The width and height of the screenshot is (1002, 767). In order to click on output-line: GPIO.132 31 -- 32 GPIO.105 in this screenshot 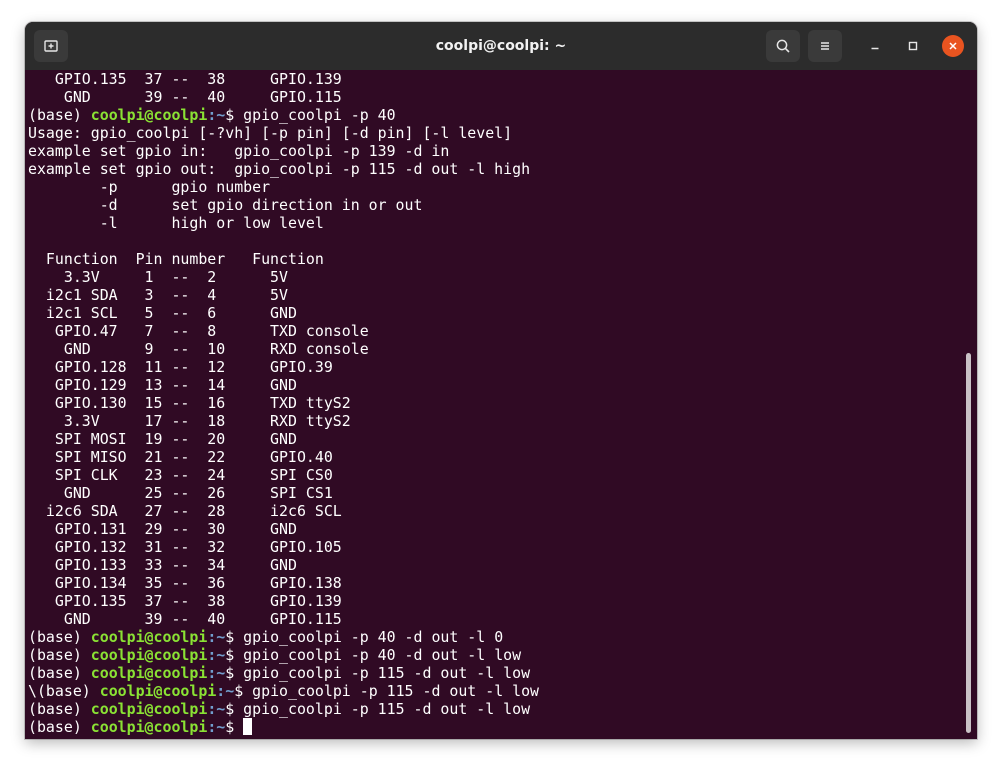, I will do `click(185, 547)`.